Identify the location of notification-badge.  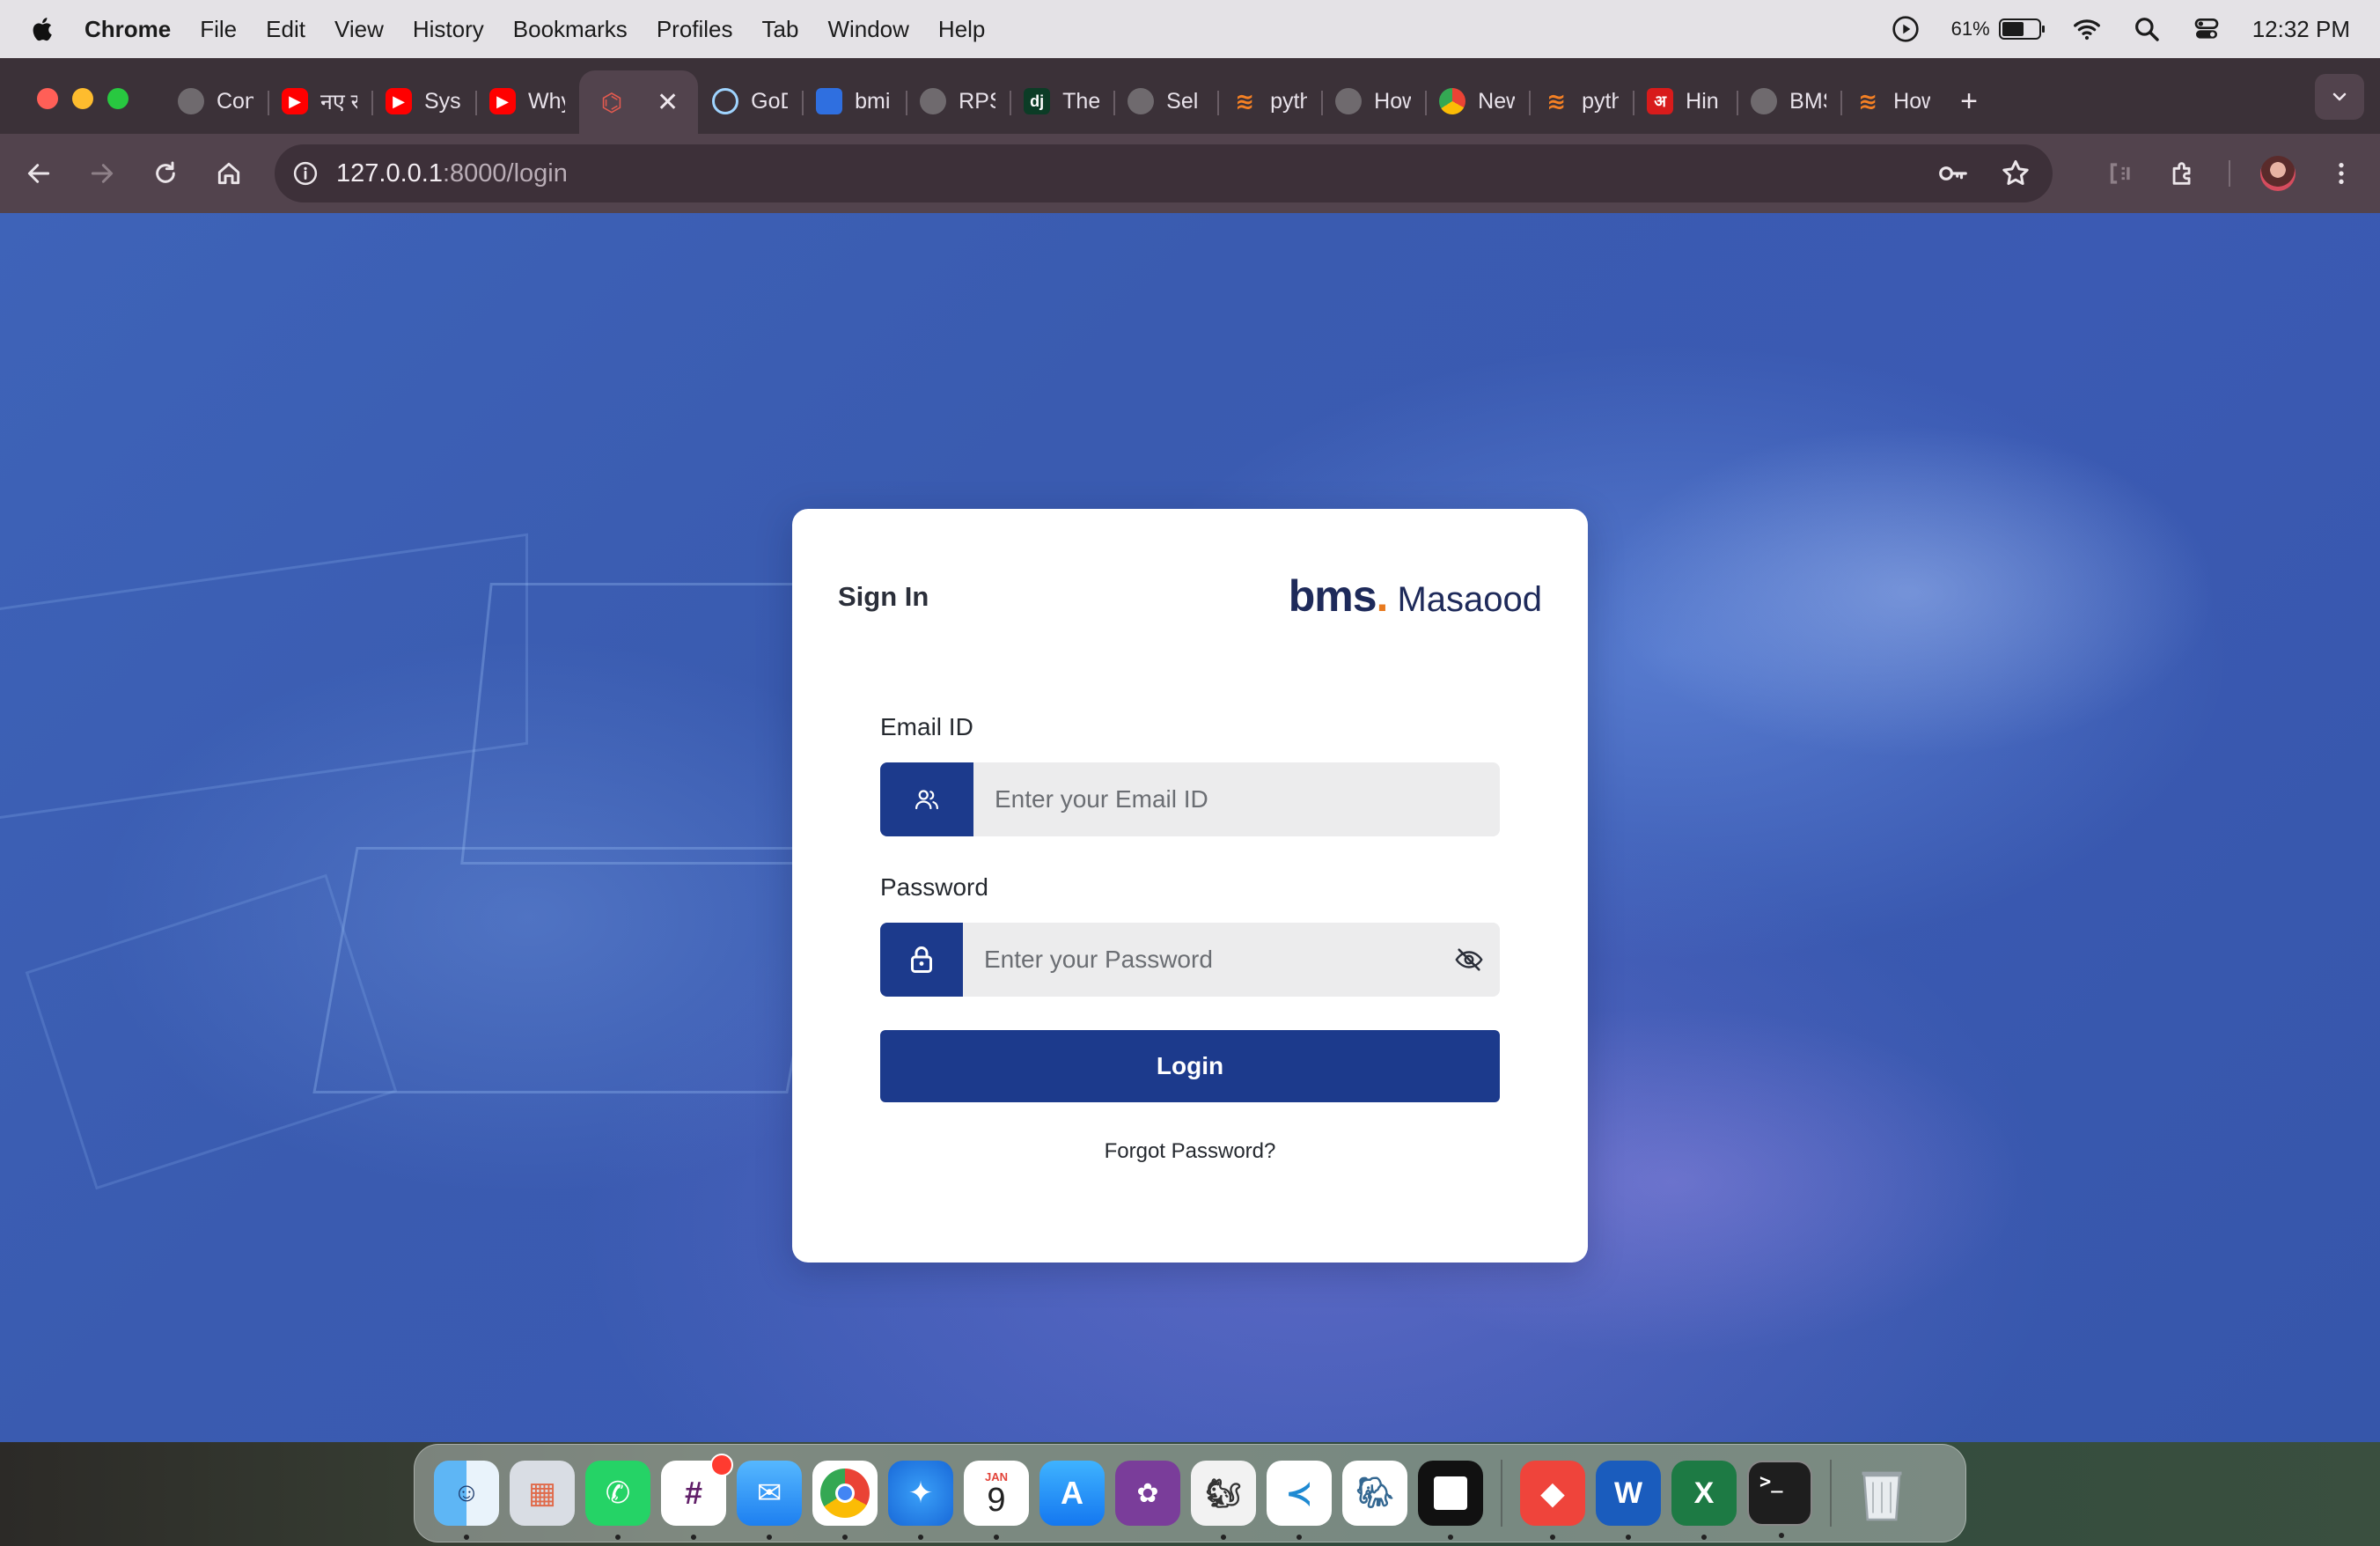
(721, 1465).